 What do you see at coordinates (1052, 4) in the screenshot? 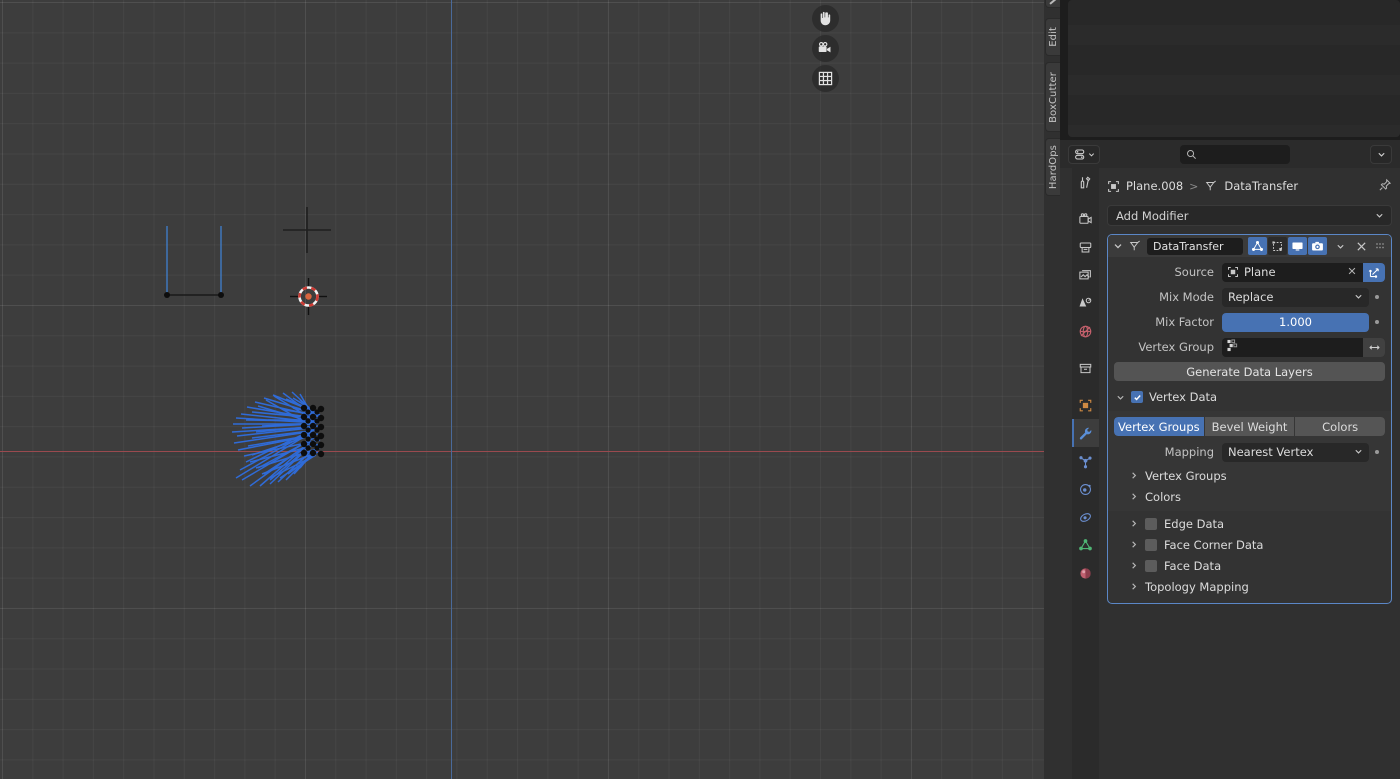
I see `sidebar-tab-partial` at bounding box center [1052, 4].